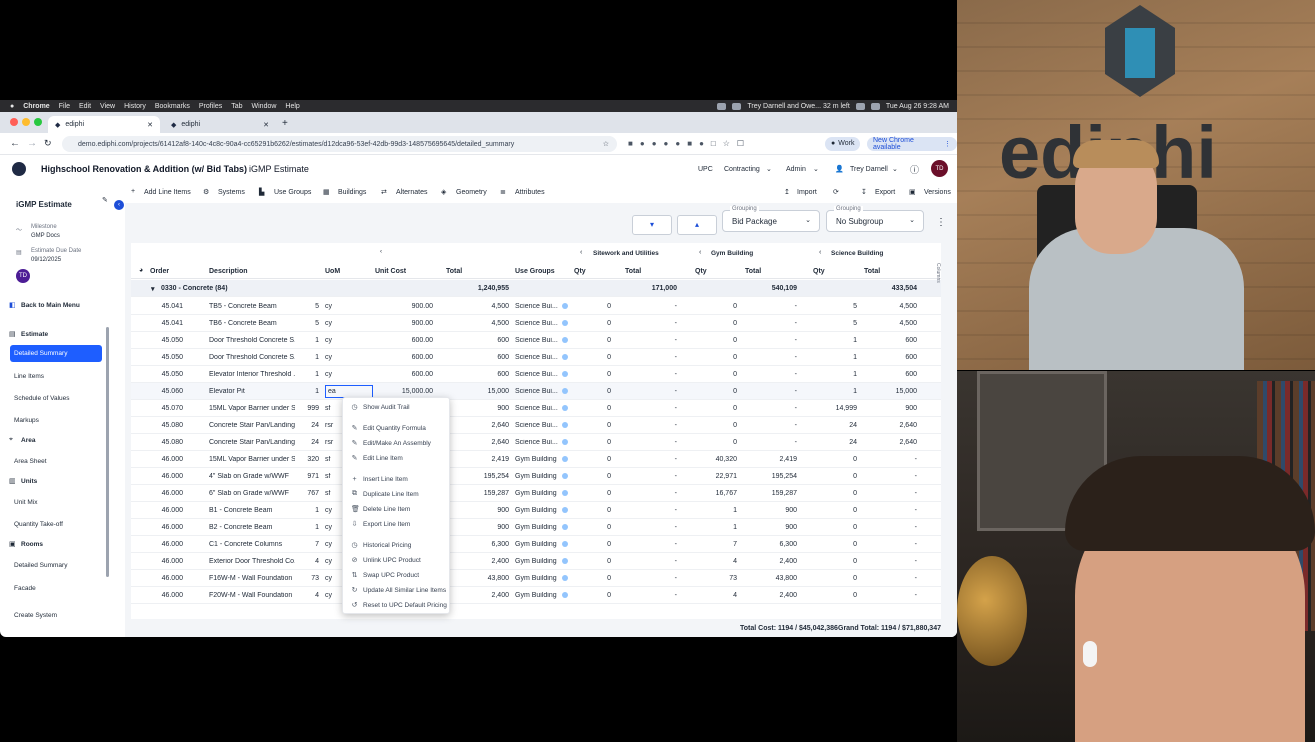  What do you see at coordinates (701, 271) in the screenshot?
I see `column-gym-qty: Qty` at bounding box center [701, 271].